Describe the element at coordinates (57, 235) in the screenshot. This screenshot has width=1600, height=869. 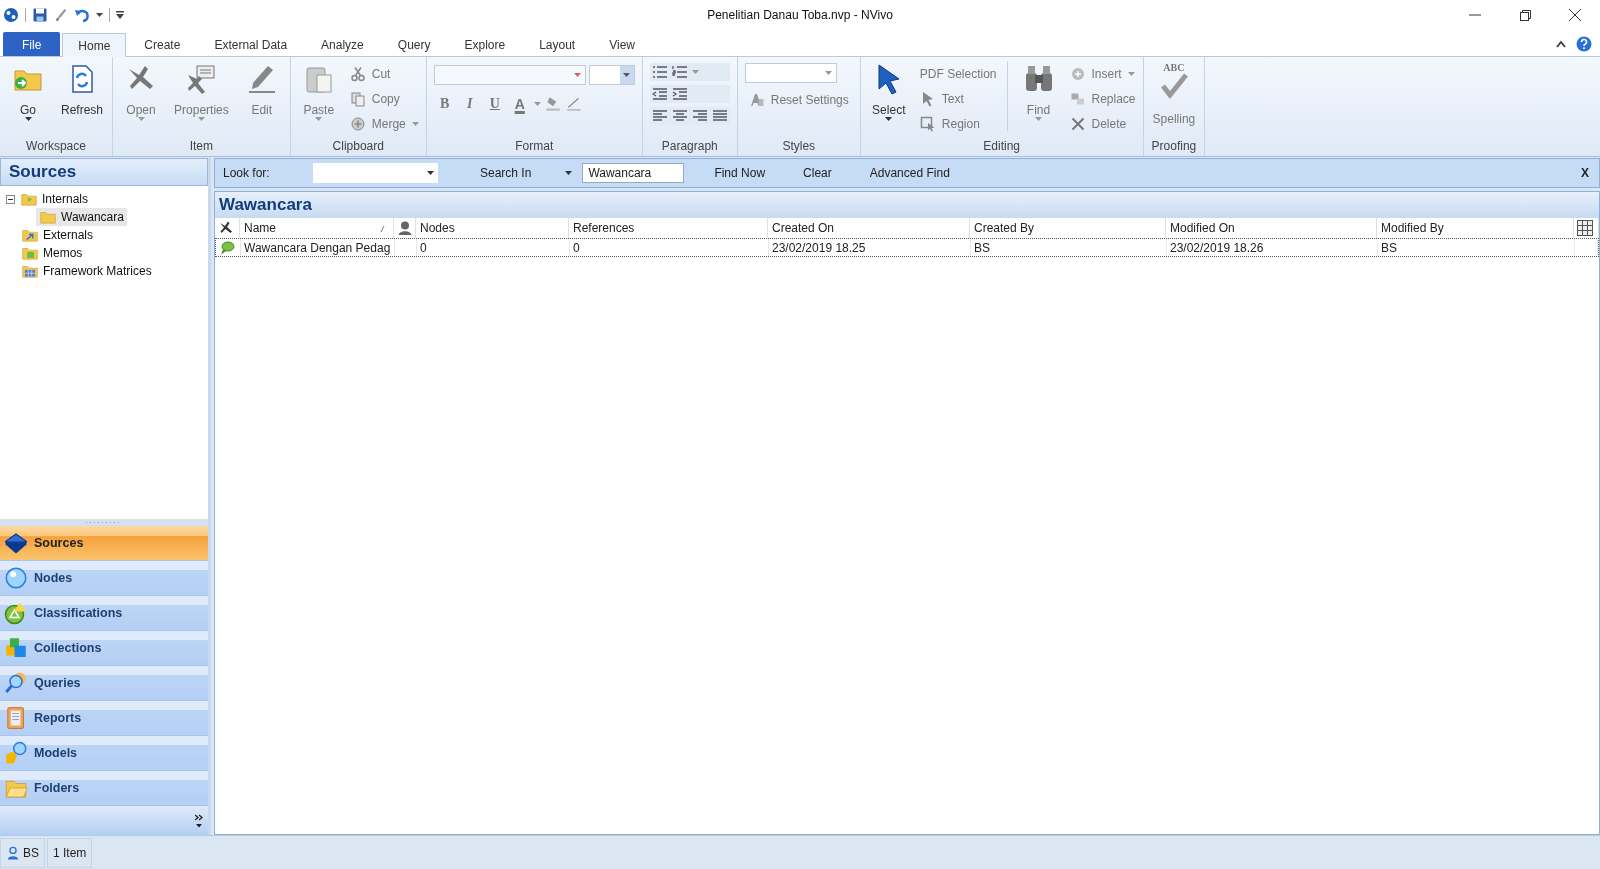
I see `tree-item: Externals` at that location.